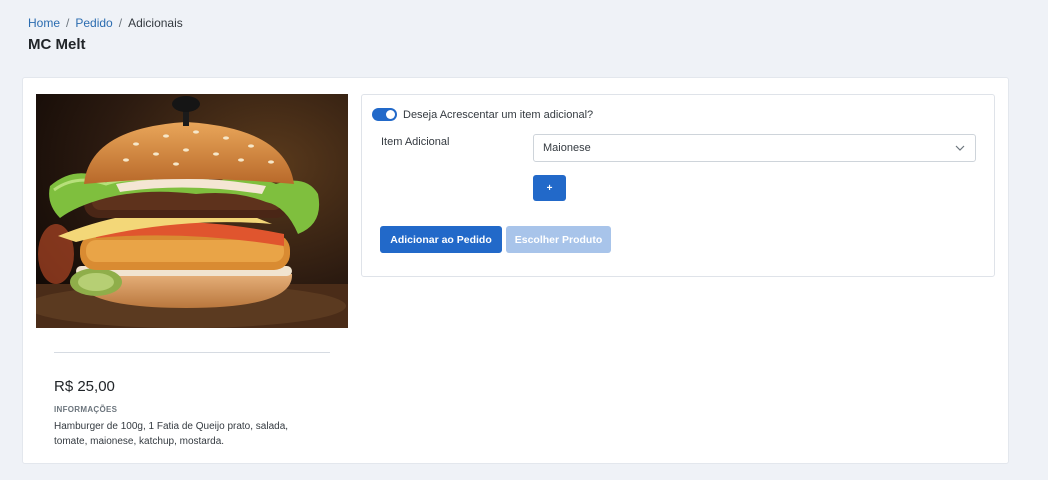 This screenshot has height=480, width=1048. What do you see at coordinates (86, 409) in the screenshot?
I see `info-label: INFORMAÇÕES` at bounding box center [86, 409].